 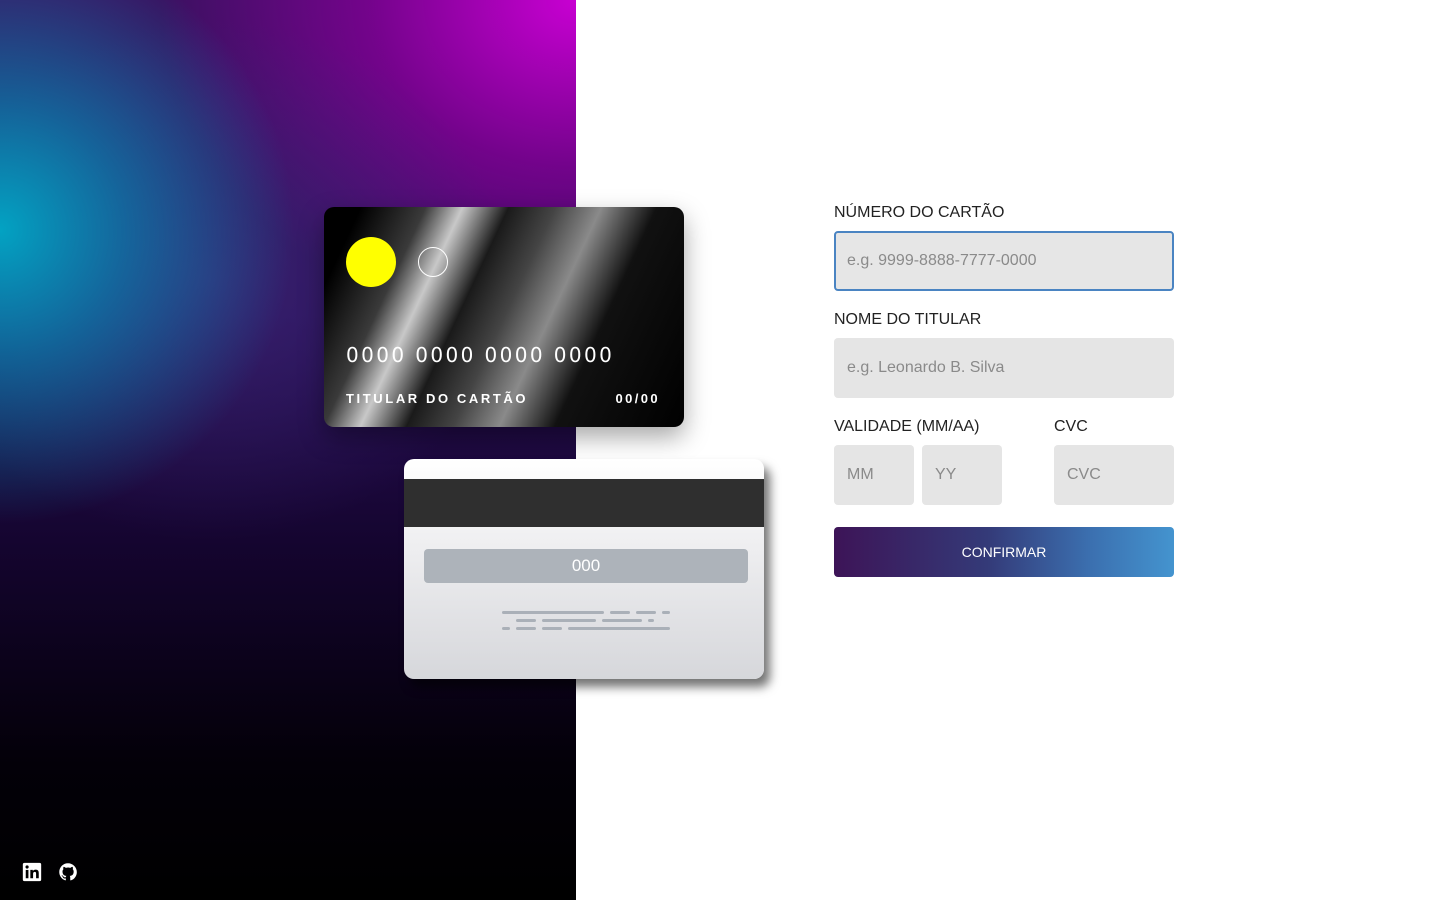 What do you see at coordinates (586, 566) in the screenshot?
I see `card-cvc-preview: 000` at bounding box center [586, 566].